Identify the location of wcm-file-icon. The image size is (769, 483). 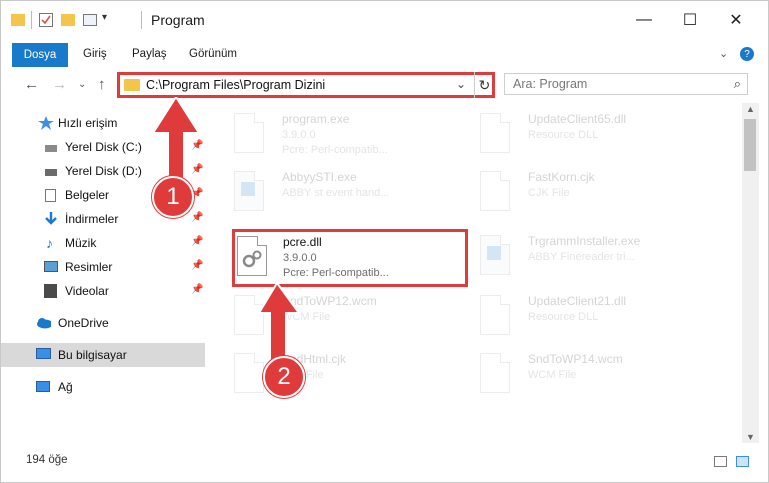
(497, 374).